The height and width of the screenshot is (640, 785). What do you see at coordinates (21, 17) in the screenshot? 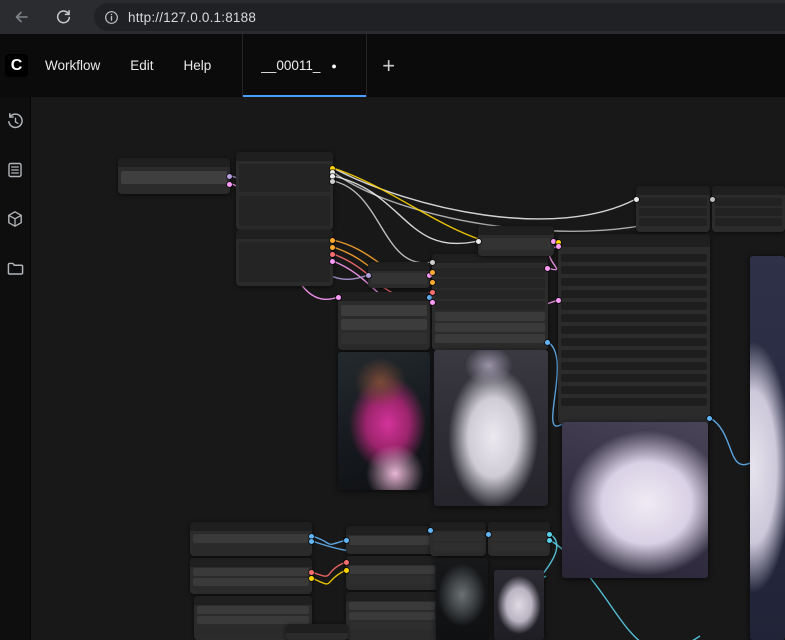
I see `browser-back-button` at bounding box center [21, 17].